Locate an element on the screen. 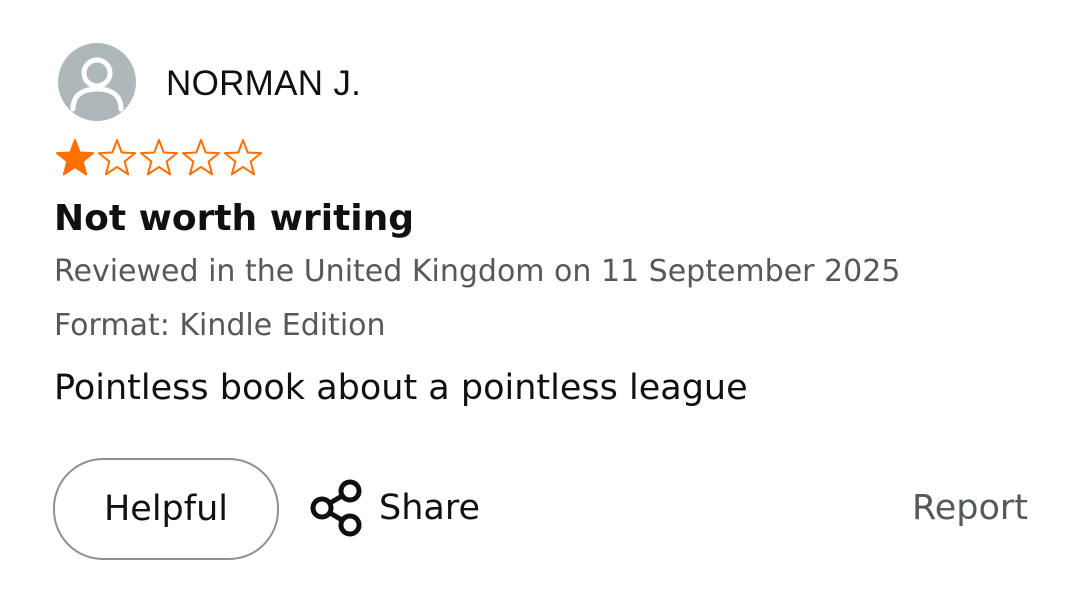  review-body: Pointless book about a pointless league is located at coordinates (401, 388).